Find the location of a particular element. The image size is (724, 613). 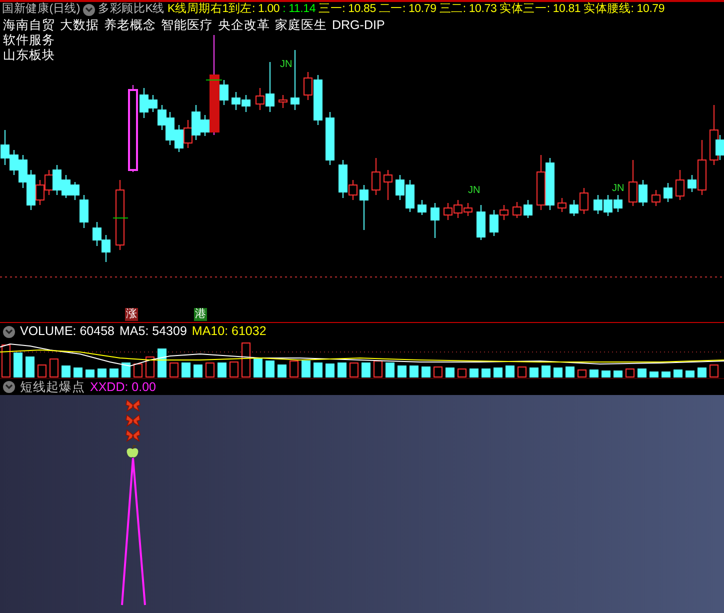

indicator-value: 三一: 10.85 is located at coordinates (347, 10).